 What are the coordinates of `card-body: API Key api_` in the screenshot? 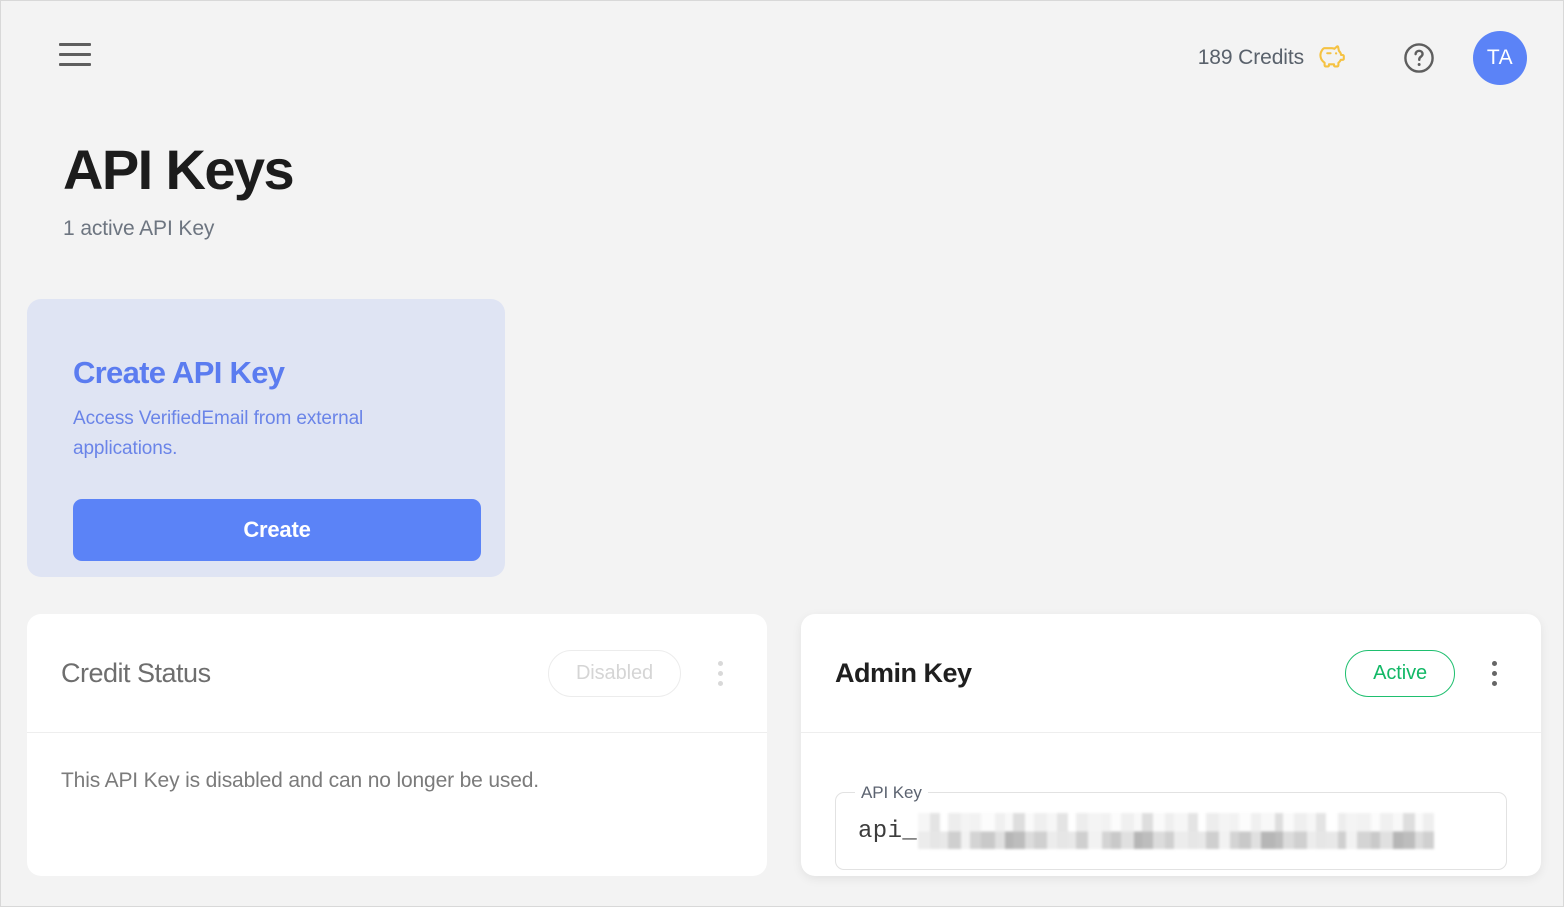 It's located at (1171, 801).